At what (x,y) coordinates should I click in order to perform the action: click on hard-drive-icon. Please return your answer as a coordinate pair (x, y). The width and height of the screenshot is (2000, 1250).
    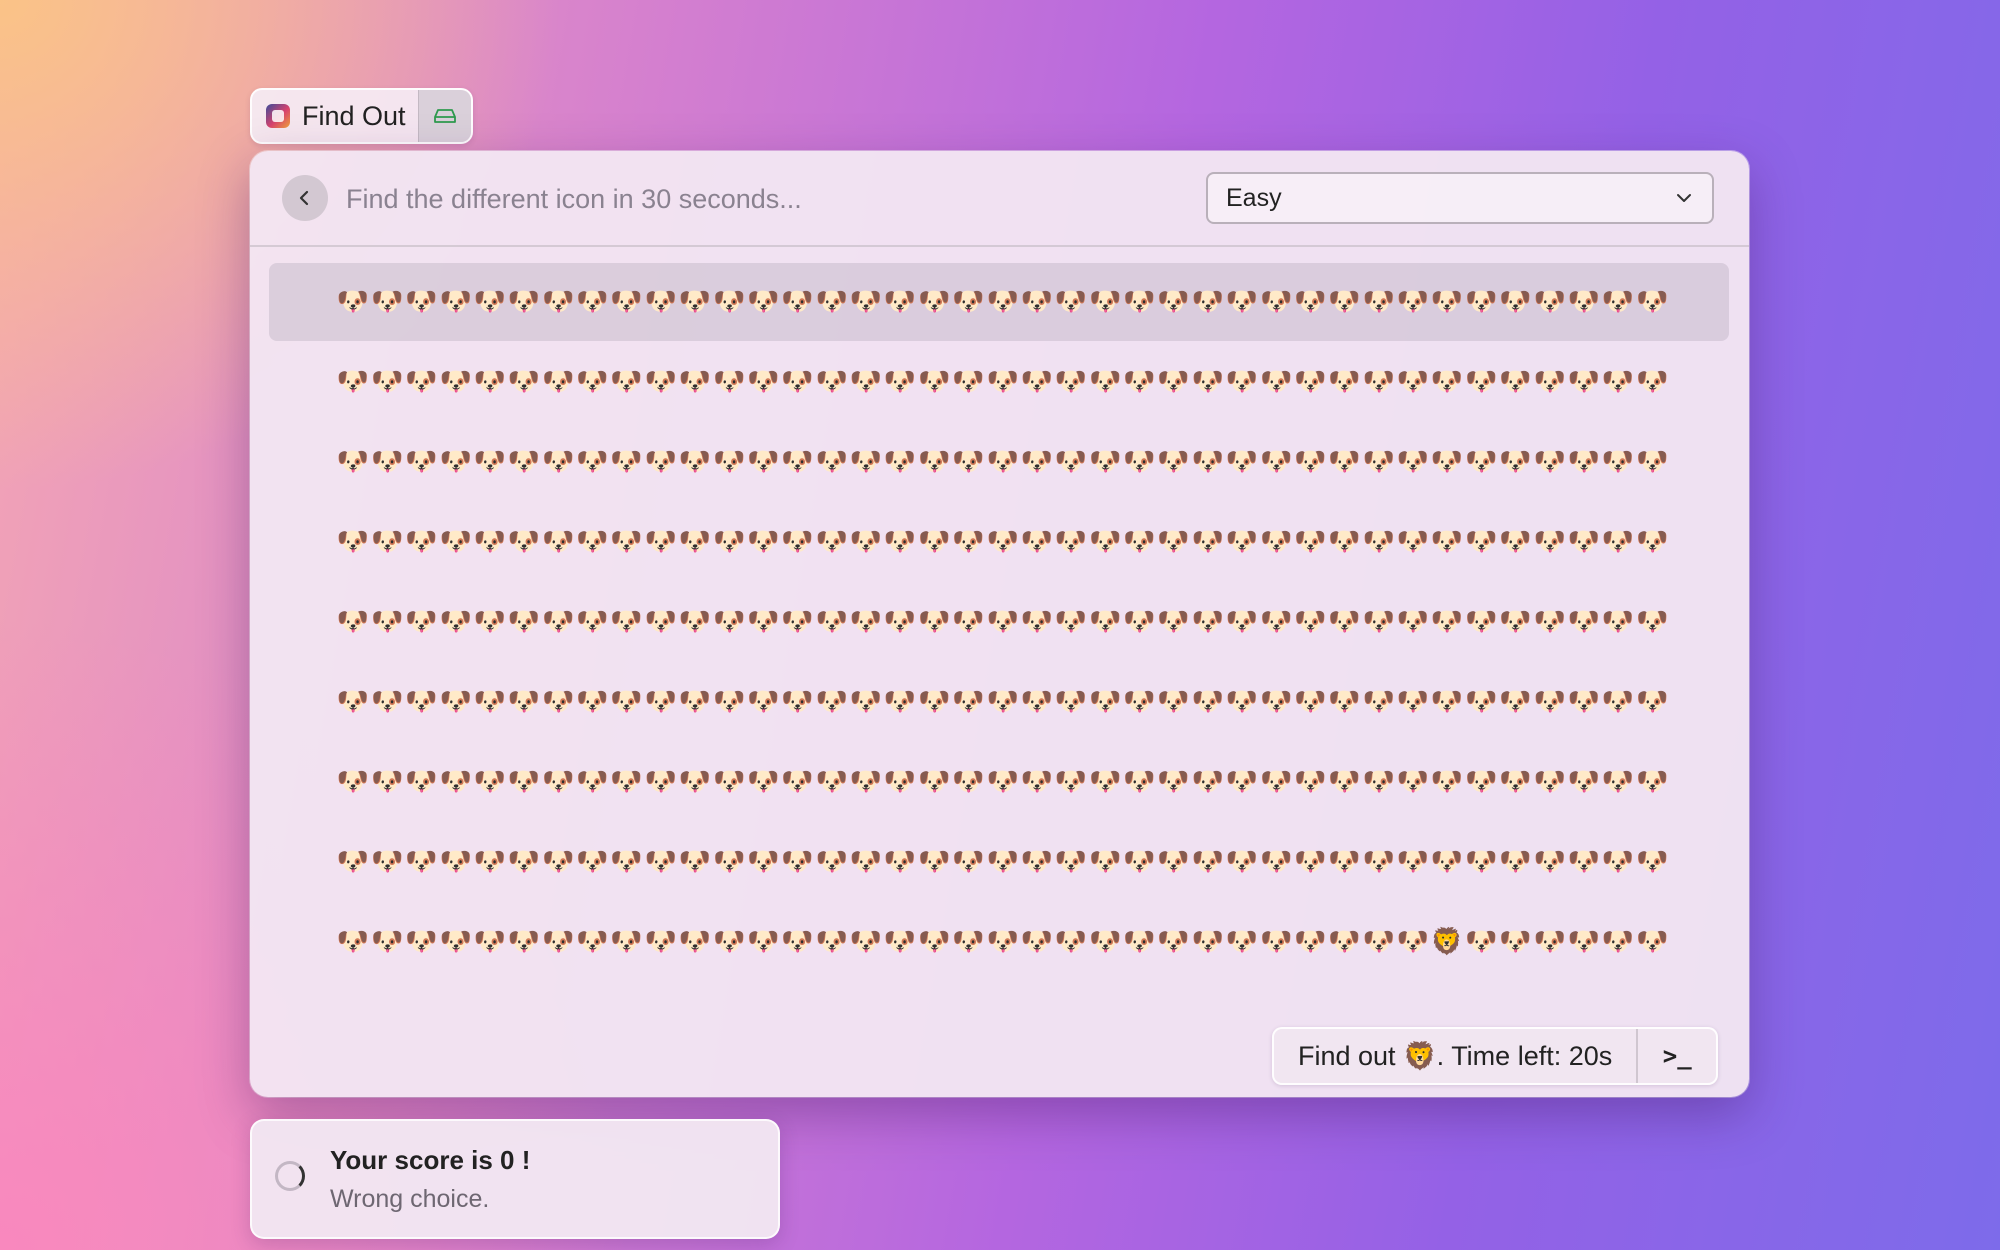
    Looking at the image, I should click on (444, 116).